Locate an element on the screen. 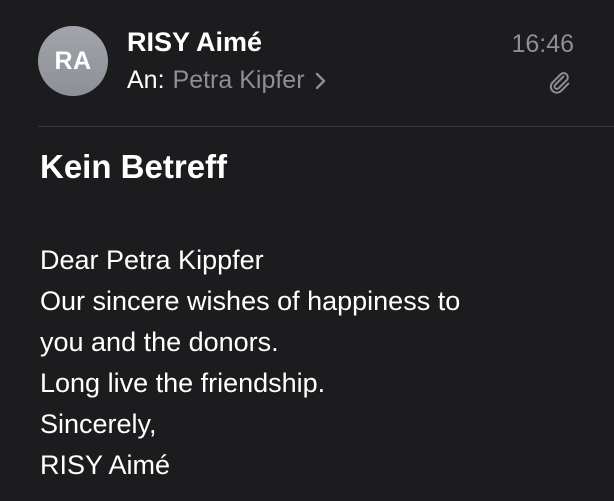 The width and height of the screenshot is (614, 501). body-line: Our sincere wishes of happiness to is located at coordinates (250, 301).